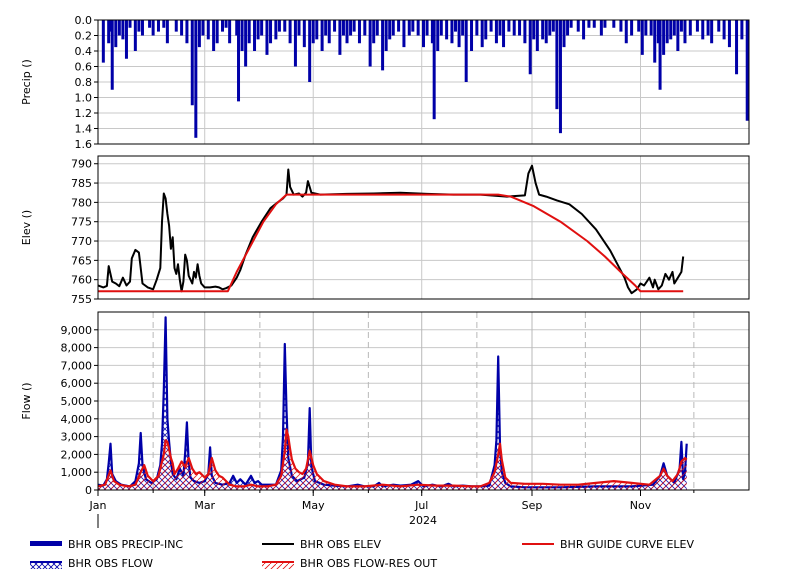  What do you see at coordinates (77, 419) in the screenshot?
I see `y-tick-label: 4,000` at bounding box center [77, 419].